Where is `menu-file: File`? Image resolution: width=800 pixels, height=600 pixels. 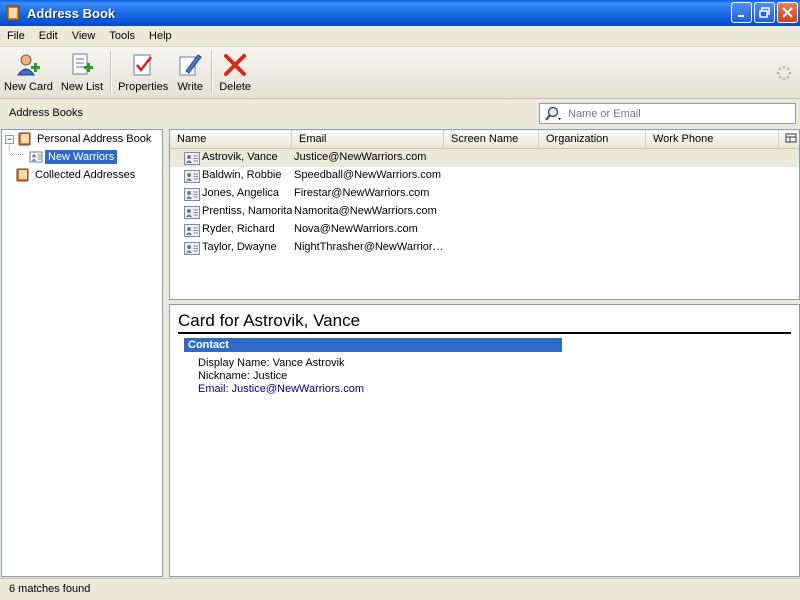
menu-file: File is located at coordinates (16, 36).